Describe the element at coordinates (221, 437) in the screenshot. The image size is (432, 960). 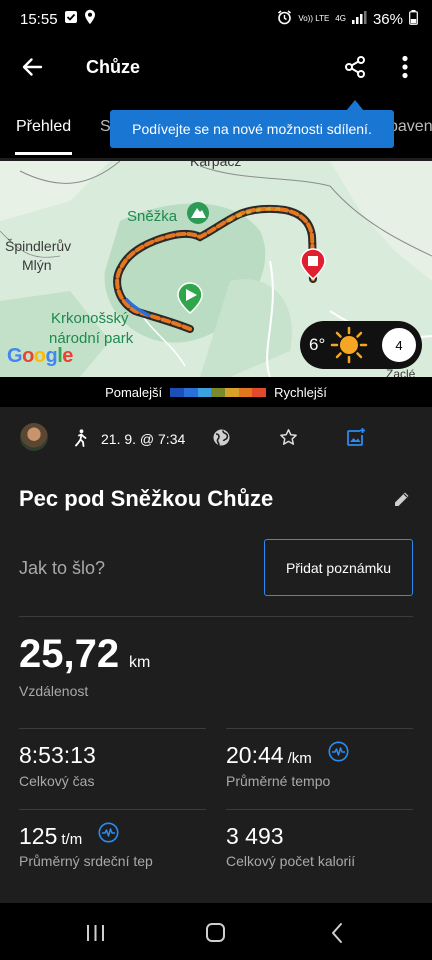
I see `globe-icon` at that location.